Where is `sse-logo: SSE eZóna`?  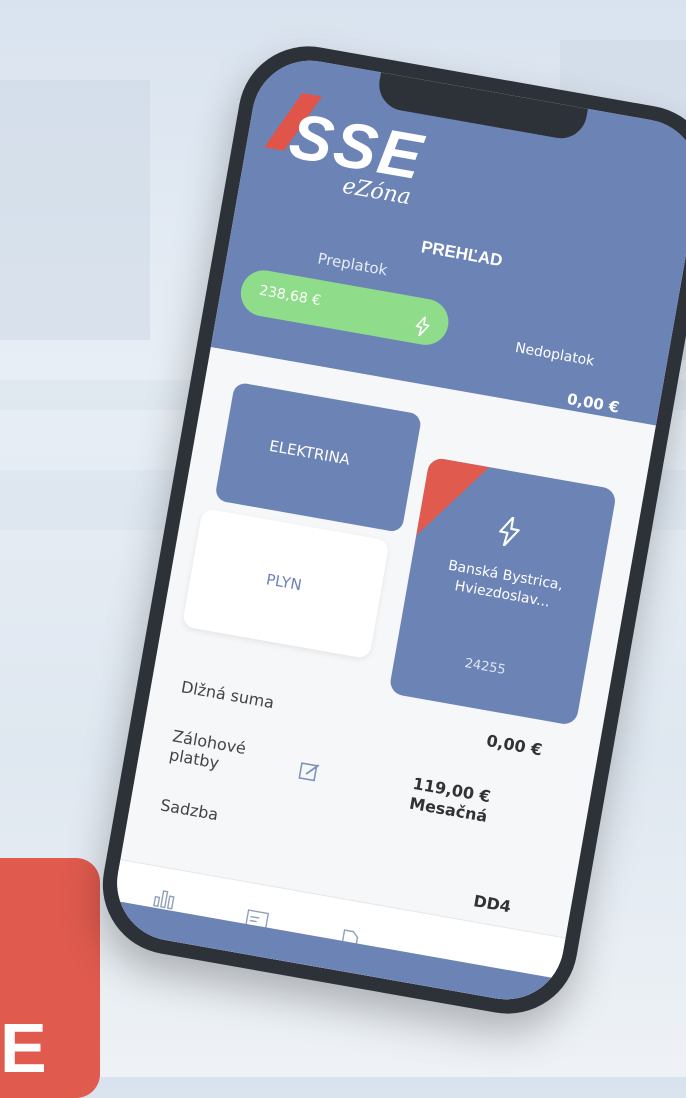
sse-logo: SSE eZóna is located at coordinates (347, 152).